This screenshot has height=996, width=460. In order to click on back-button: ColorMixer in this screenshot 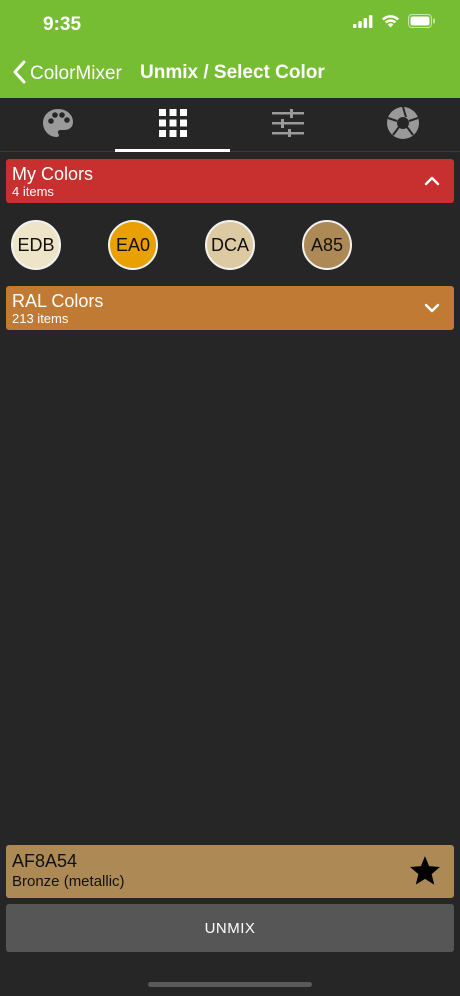, I will do `click(67, 74)`.